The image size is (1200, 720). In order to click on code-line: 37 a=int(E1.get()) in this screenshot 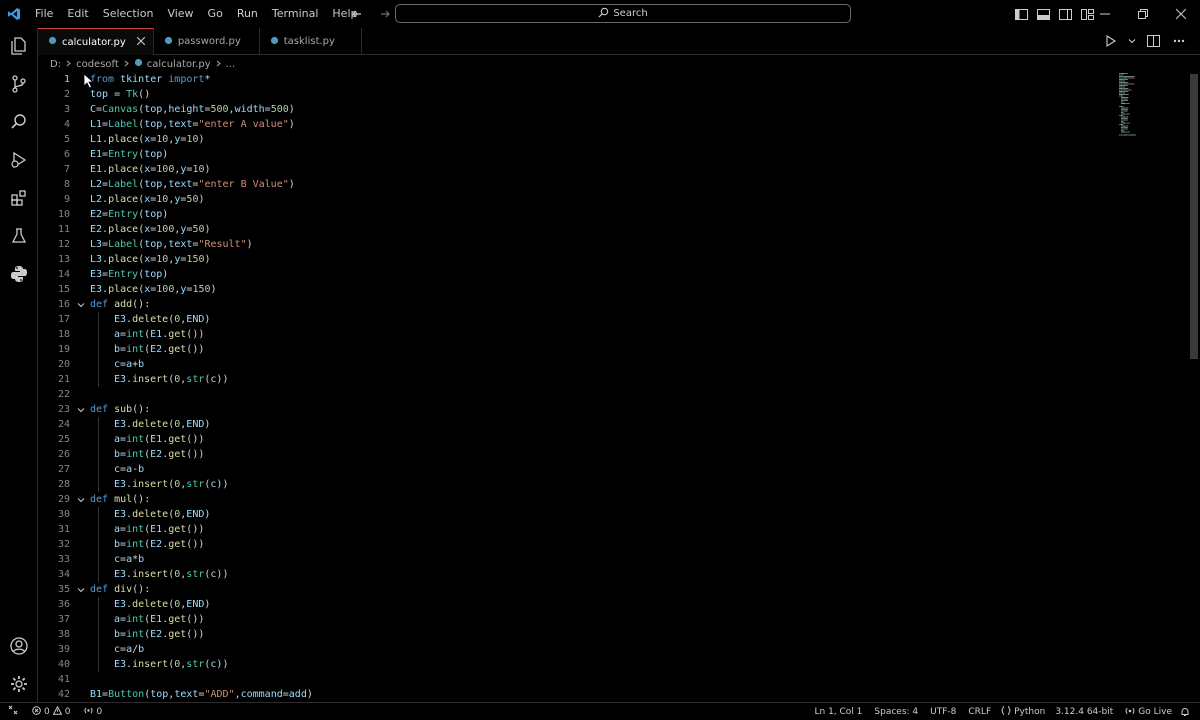, I will do `click(568, 619)`.